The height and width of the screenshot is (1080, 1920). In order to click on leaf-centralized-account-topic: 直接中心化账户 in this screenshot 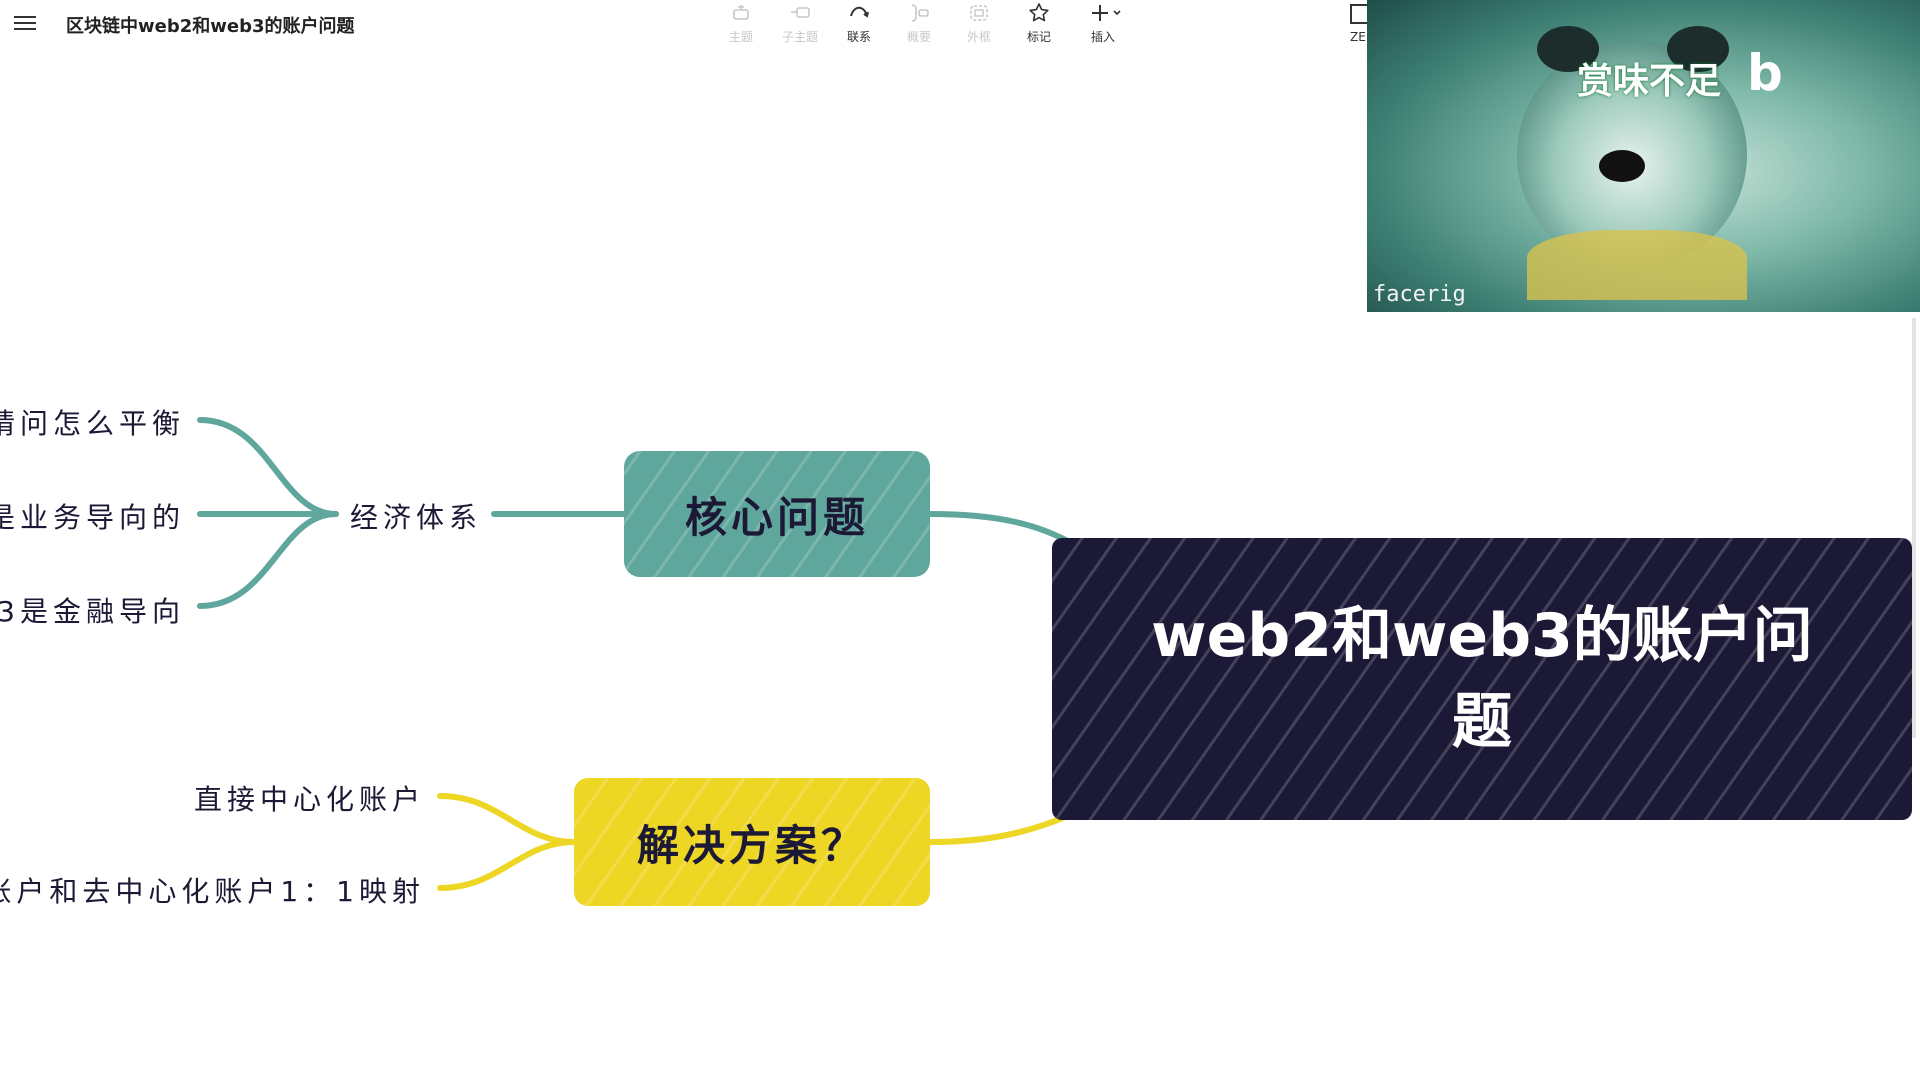, I will do `click(309, 798)`.